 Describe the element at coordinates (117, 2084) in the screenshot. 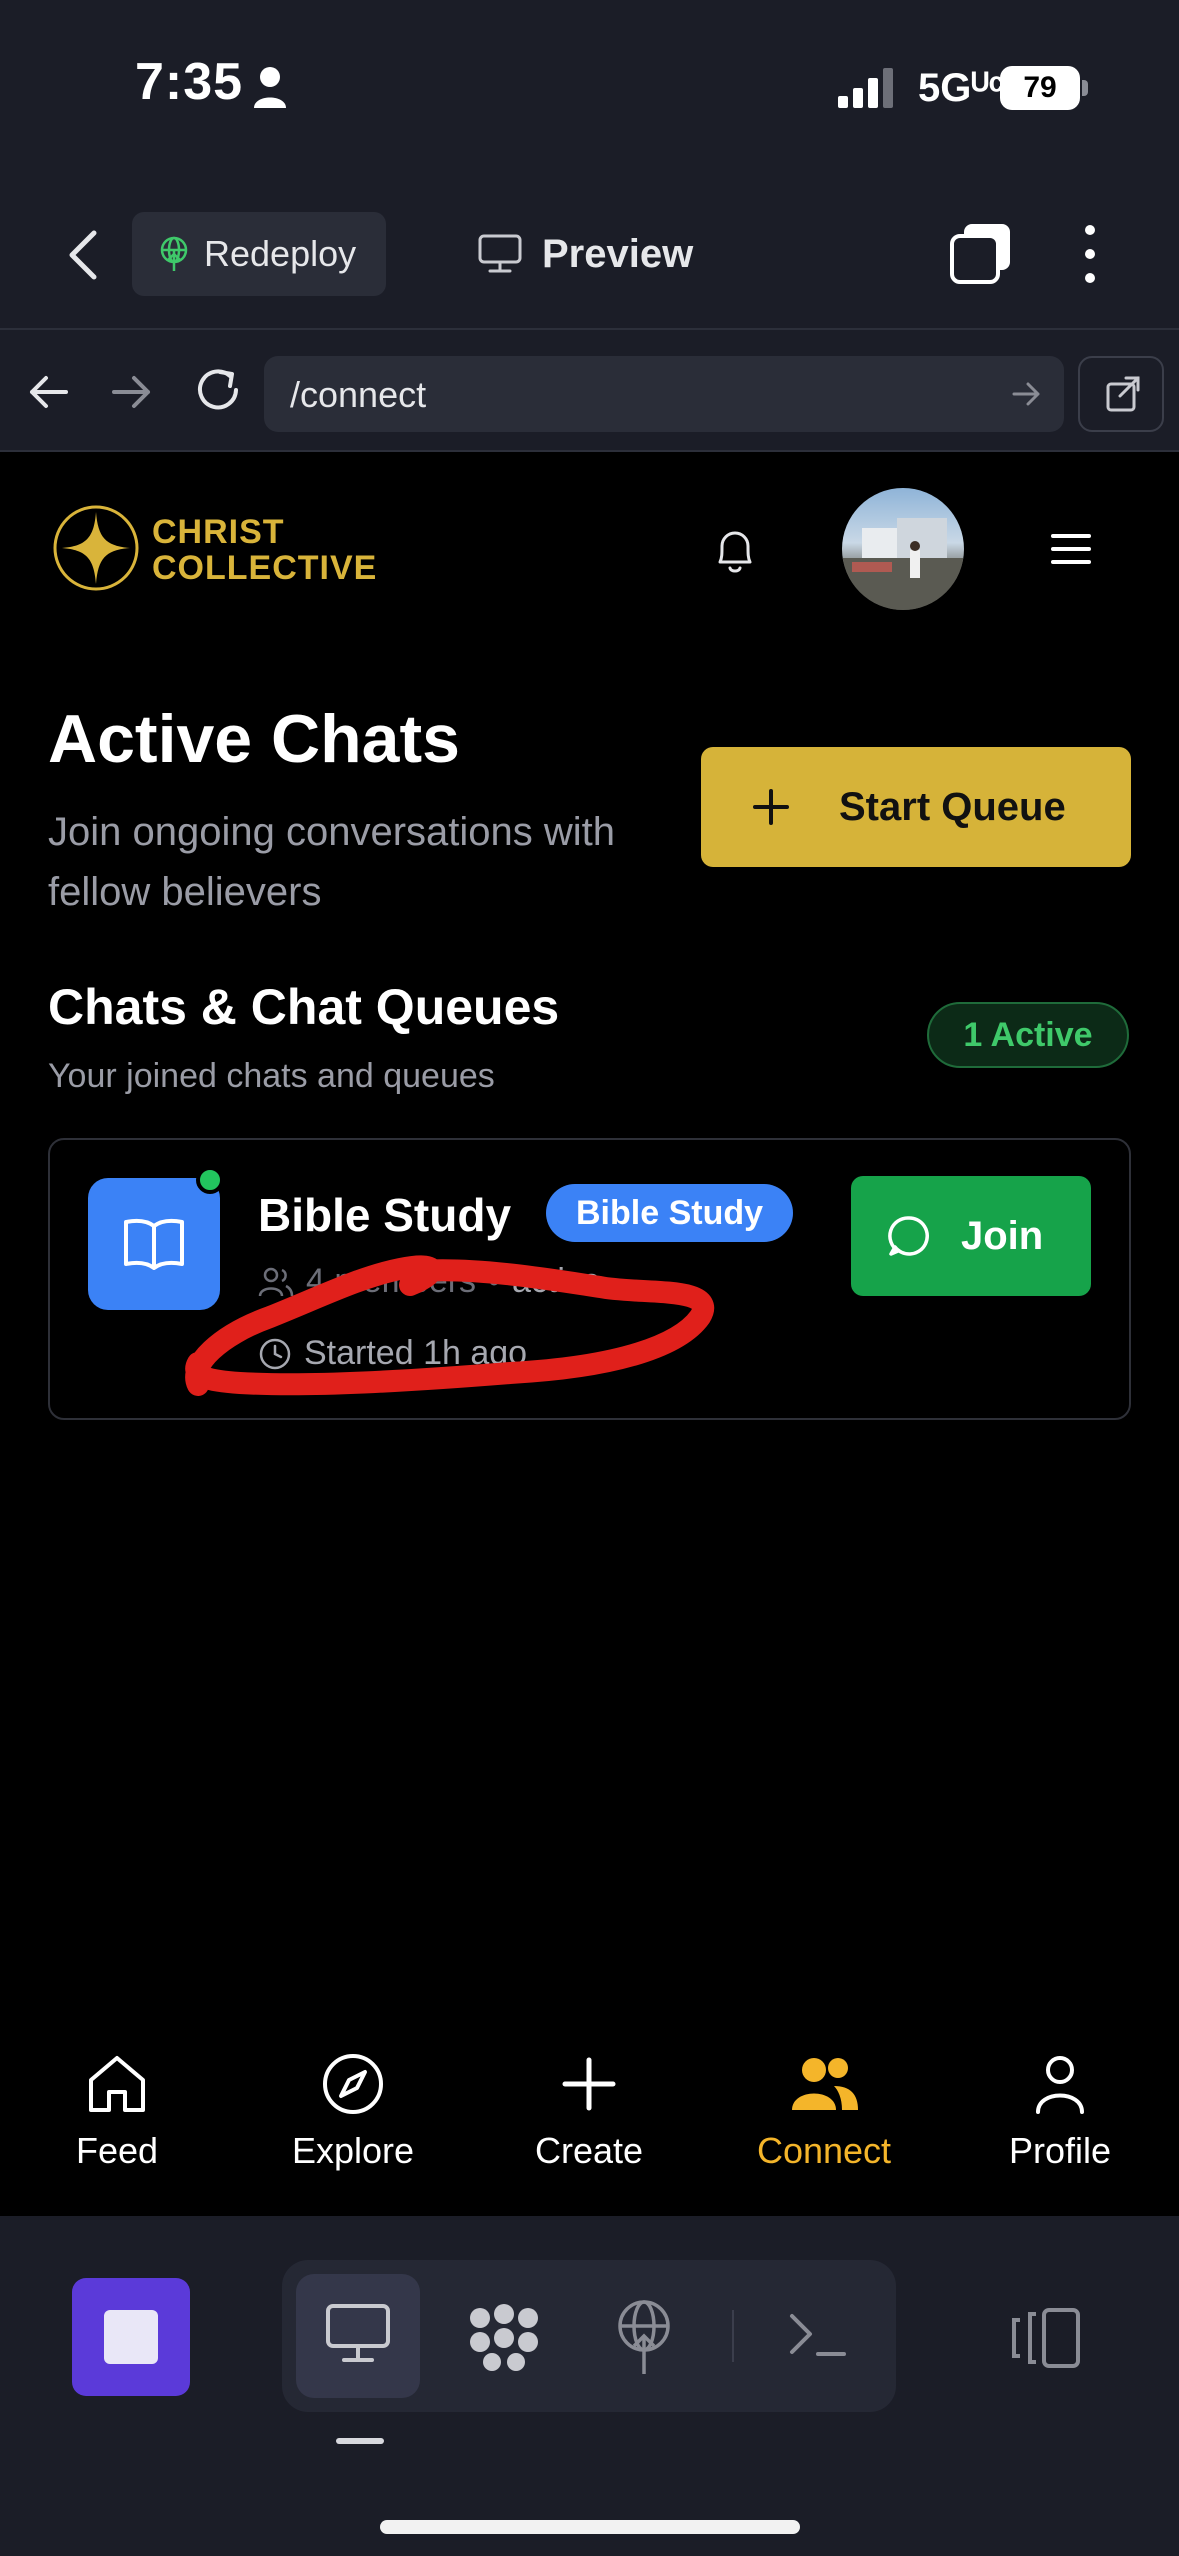

I see `home-icon` at that location.